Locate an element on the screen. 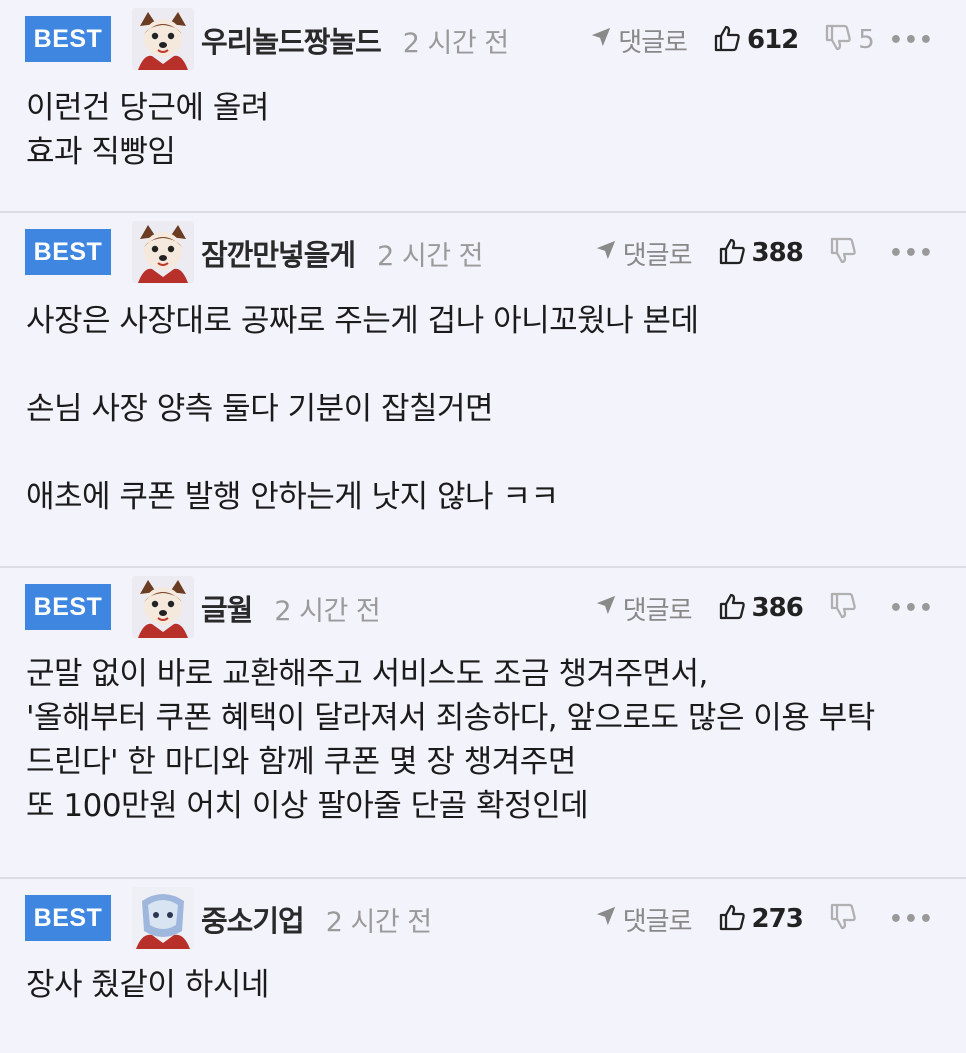 Image resolution: width=966 pixels, height=1053 pixels. upvote-count: 386 is located at coordinates (777, 608).